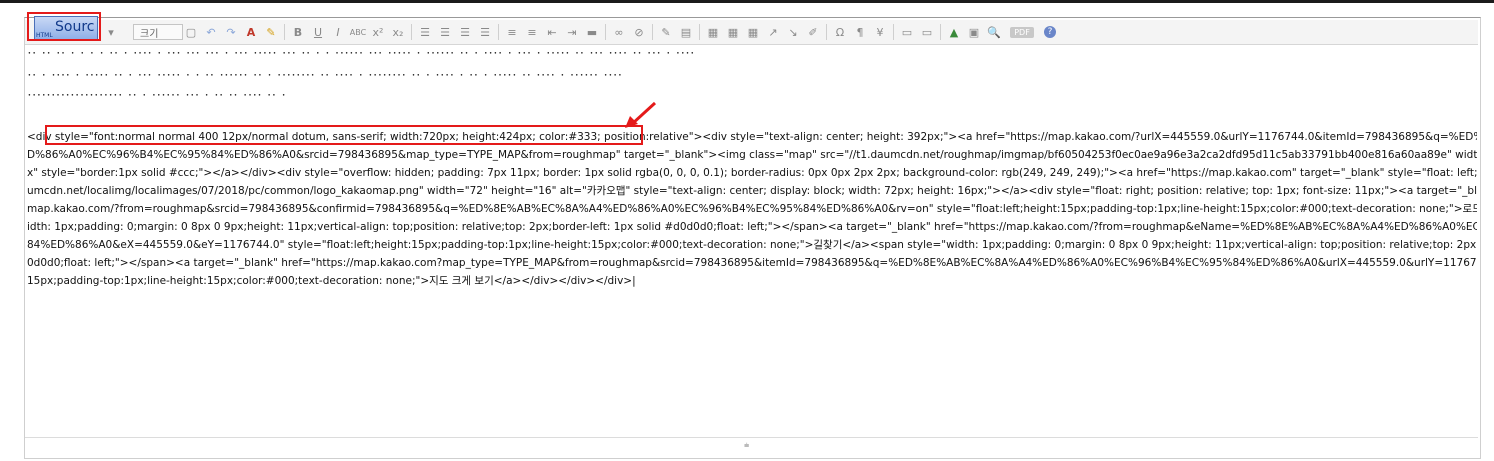 The width and height of the screenshot is (1494, 461). What do you see at coordinates (231, 32) in the screenshot?
I see `redo-icon: ↷` at bounding box center [231, 32].